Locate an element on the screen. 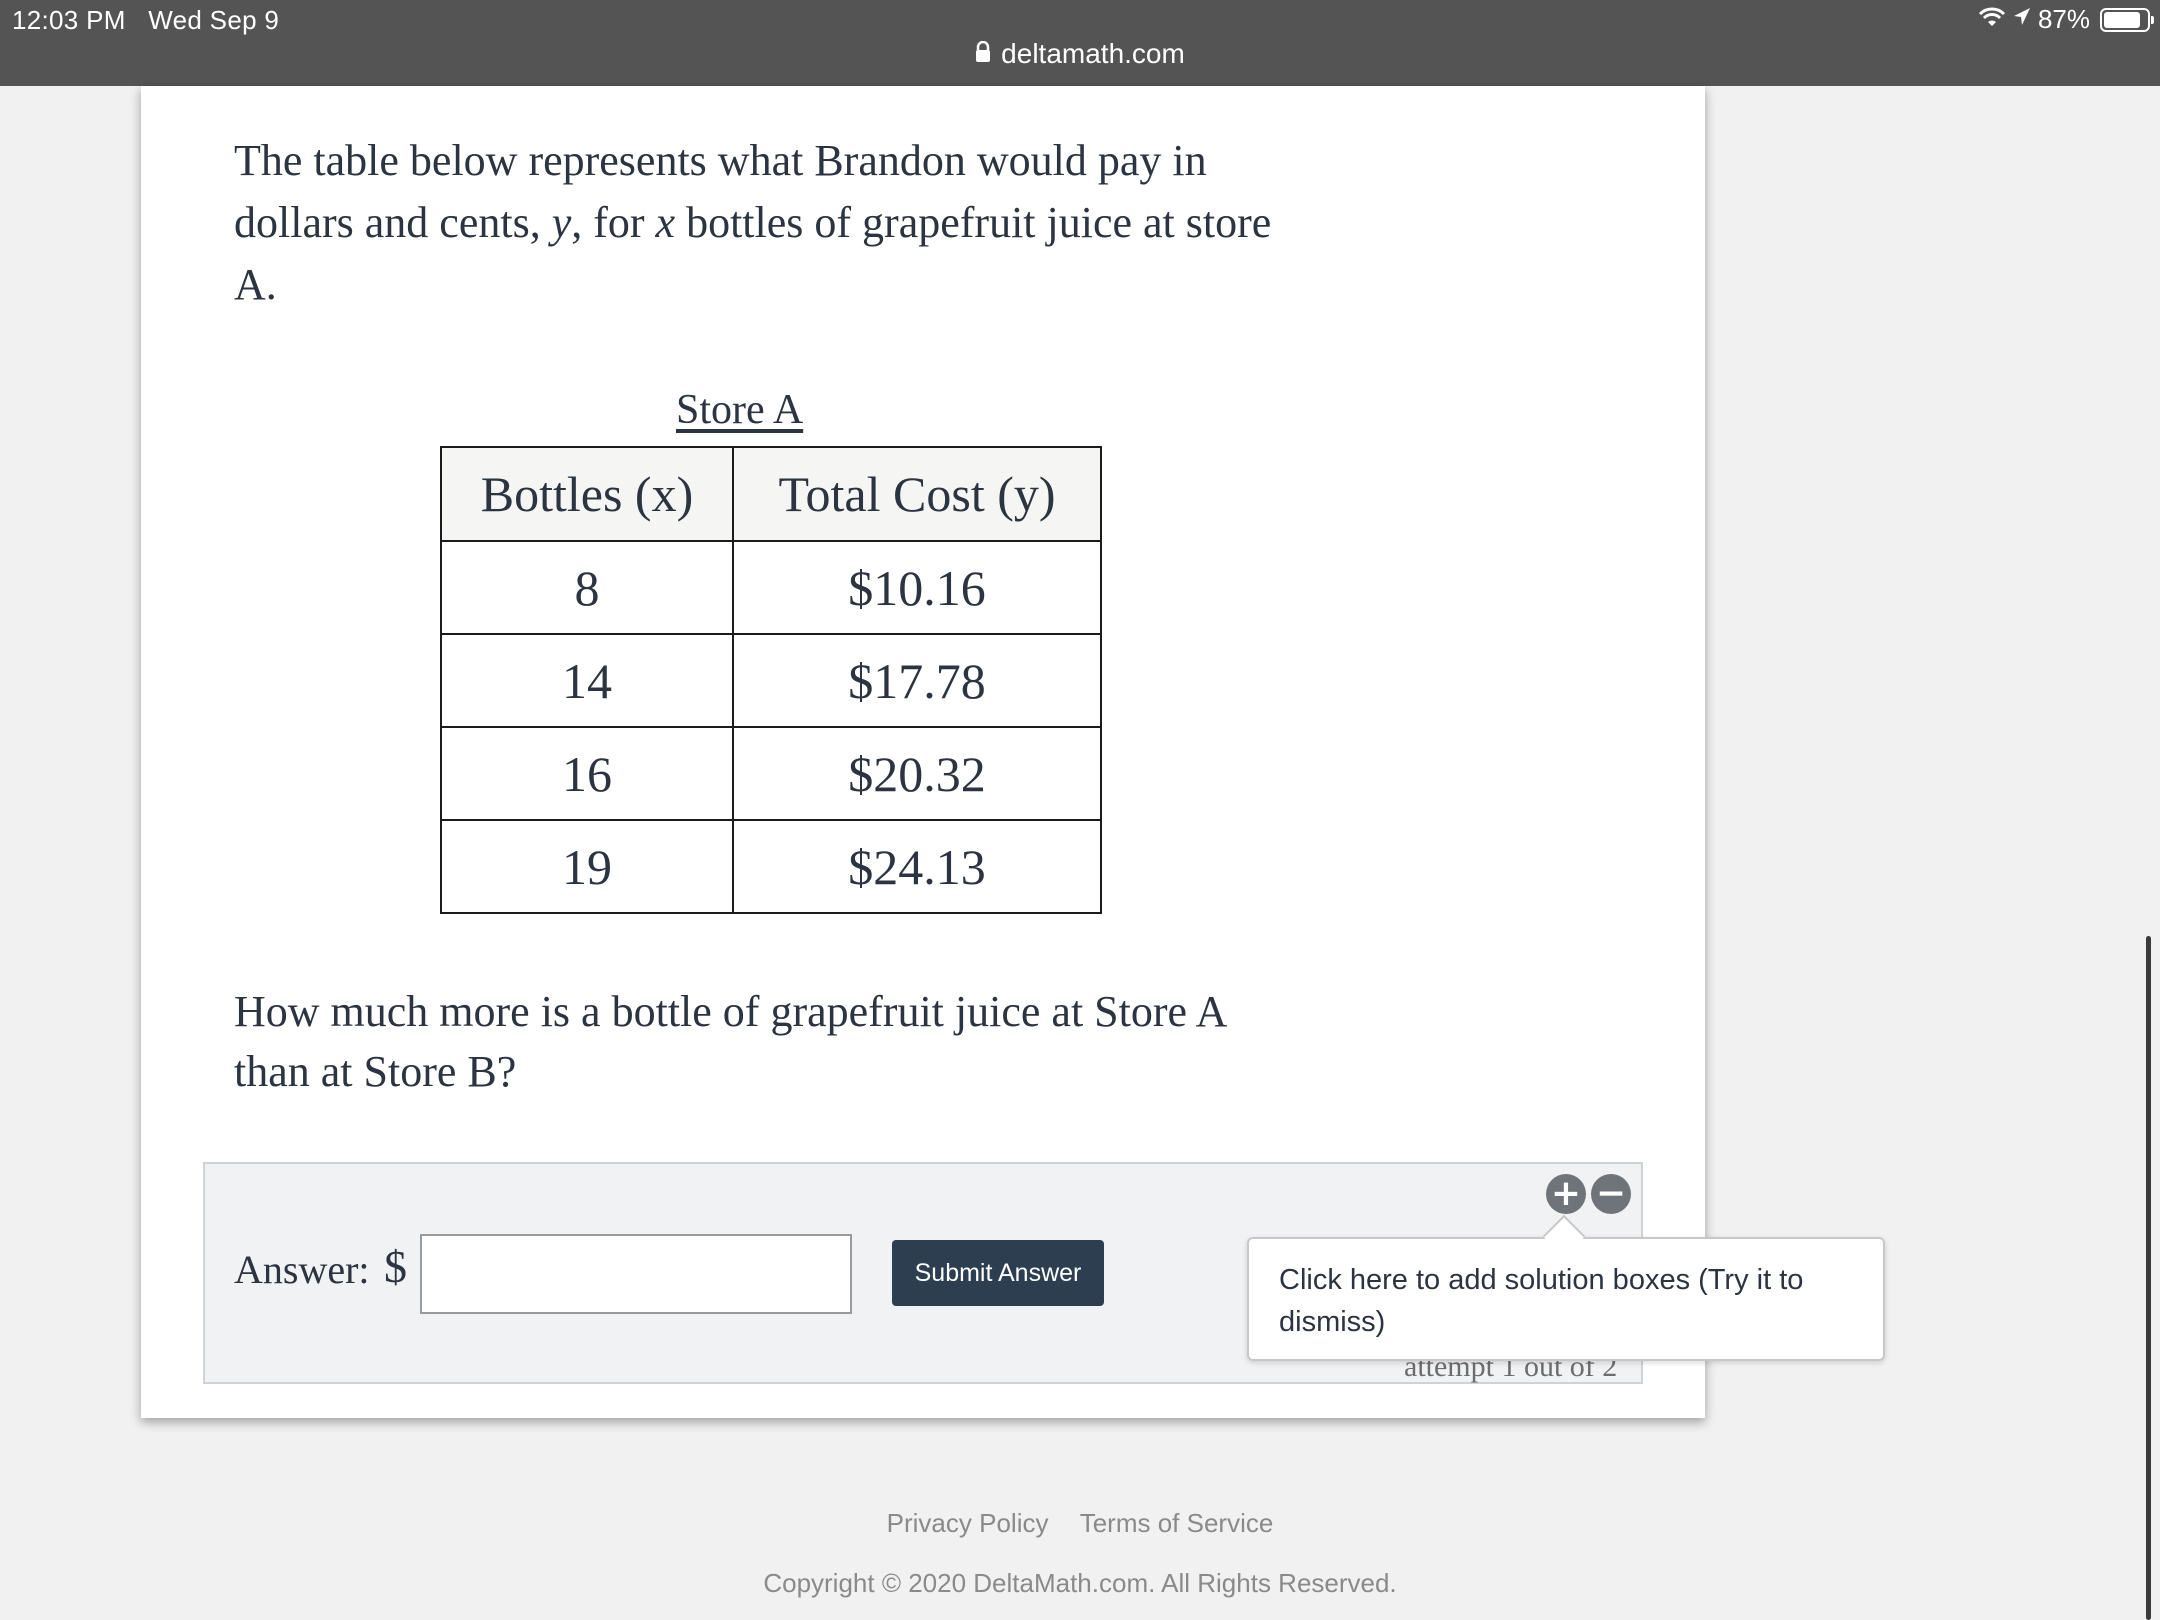 This screenshot has width=2160, height=1620. problem-text-part: , for is located at coordinates (613, 222).